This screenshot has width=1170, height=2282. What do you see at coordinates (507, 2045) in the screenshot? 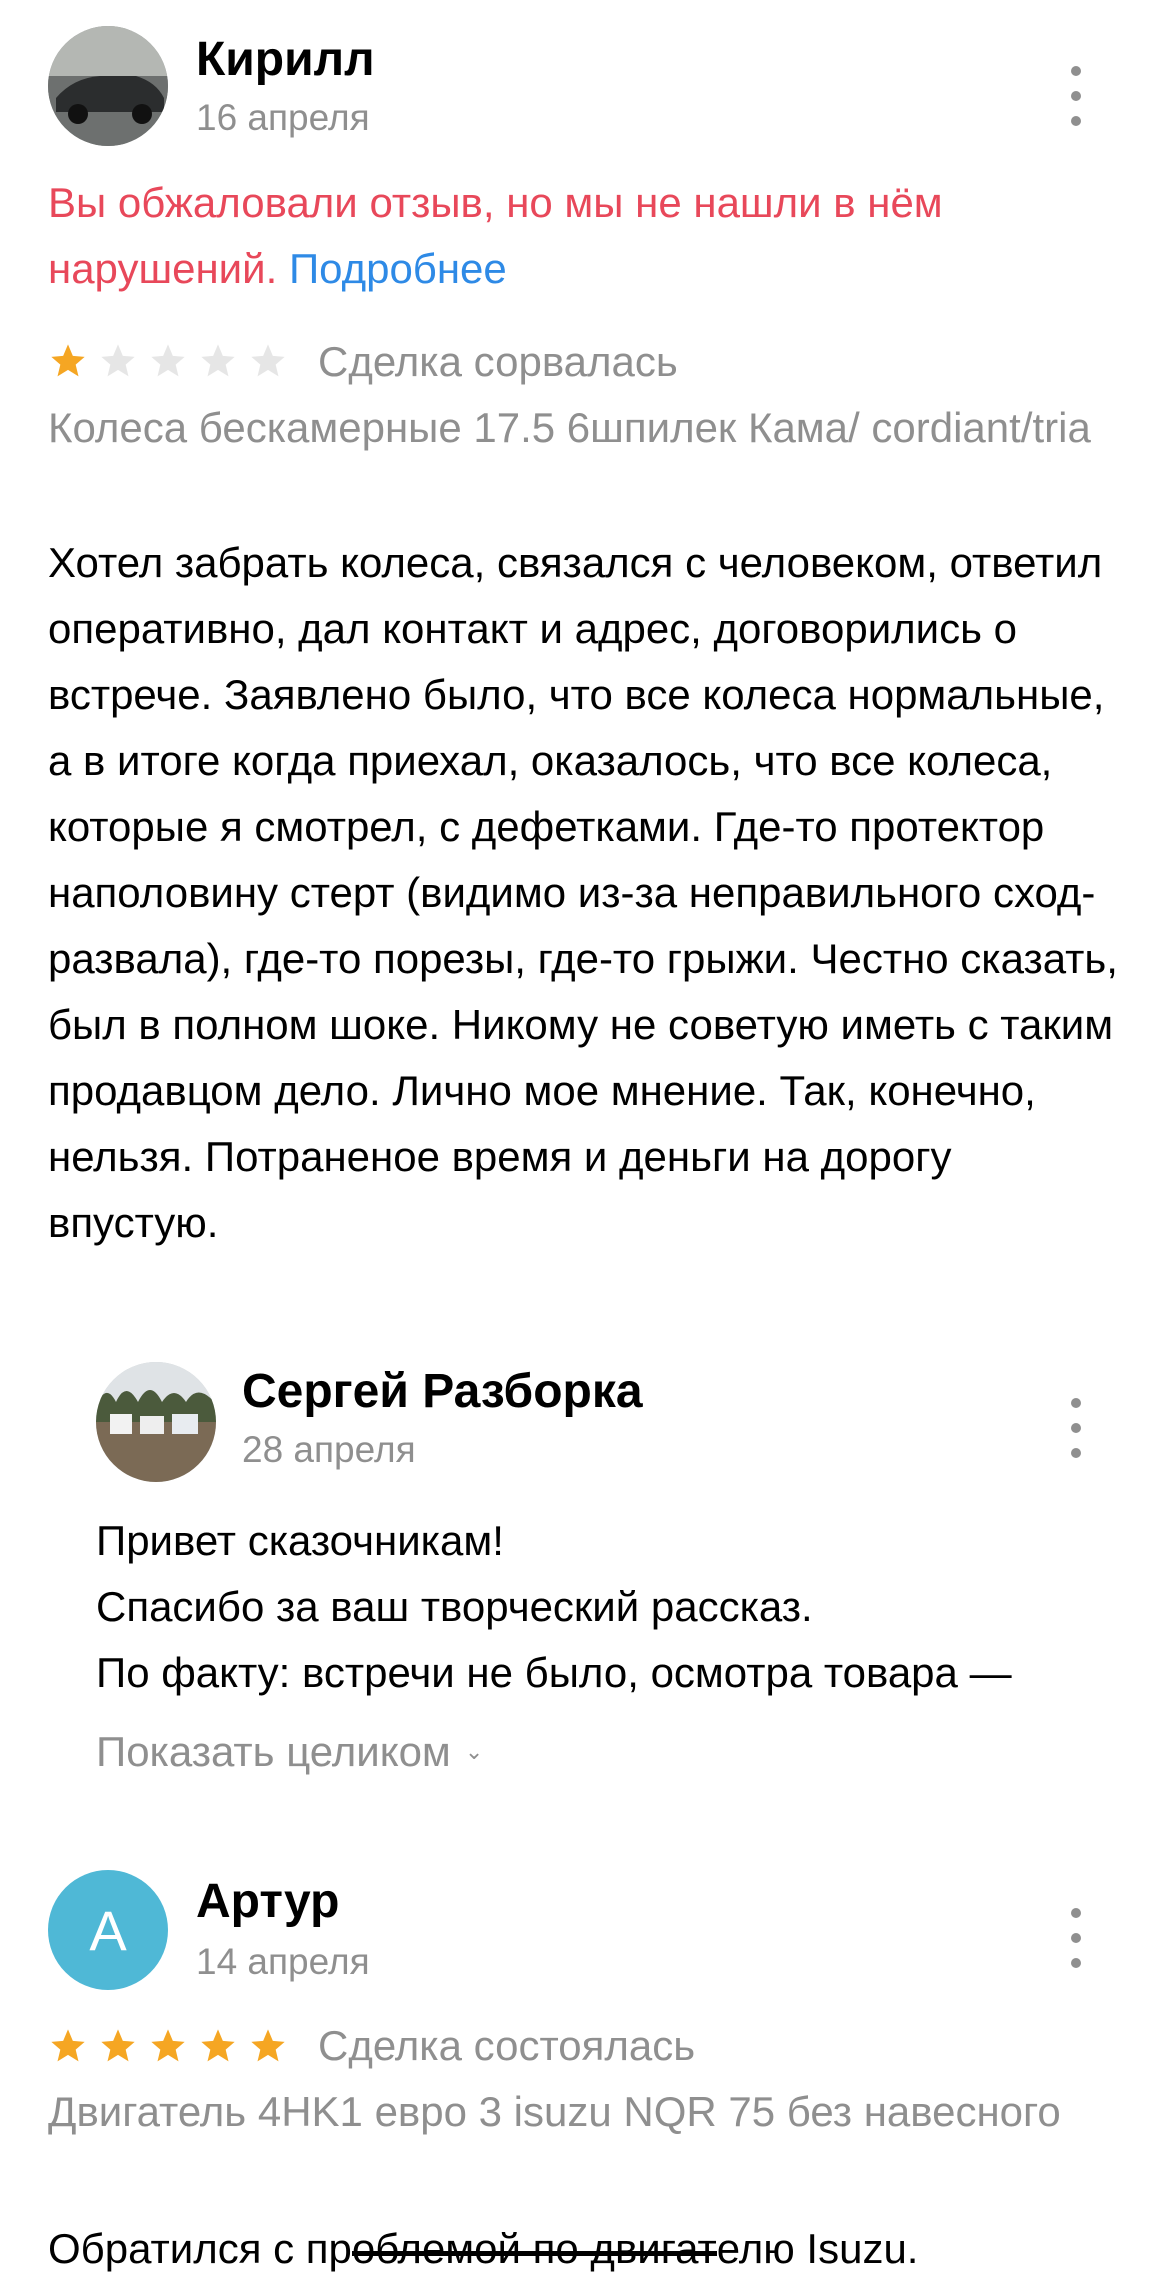
I see `deal-status: Сделка состоялась` at bounding box center [507, 2045].